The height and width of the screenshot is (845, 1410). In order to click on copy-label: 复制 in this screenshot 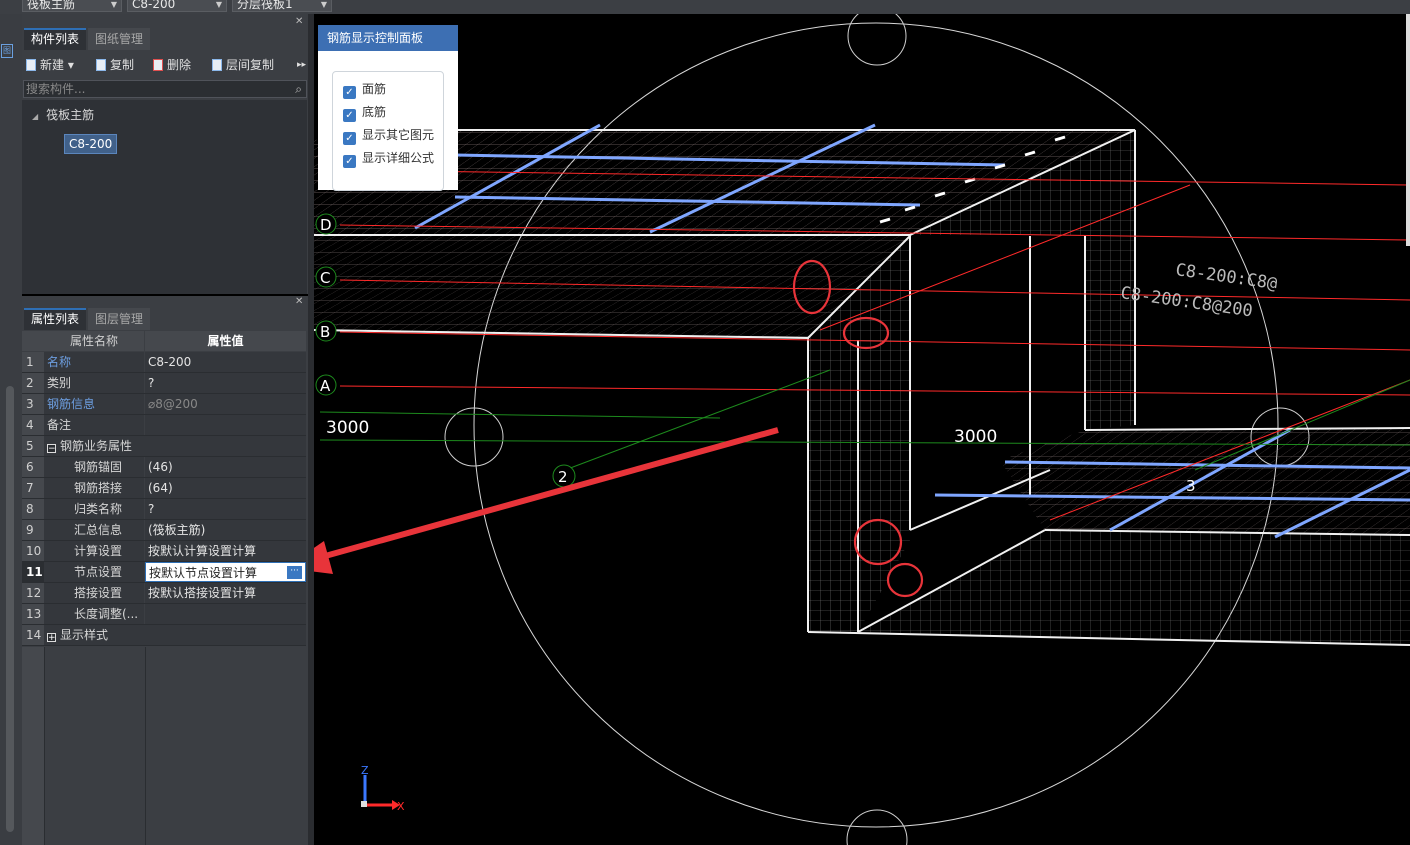, I will do `click(122, 65)`.